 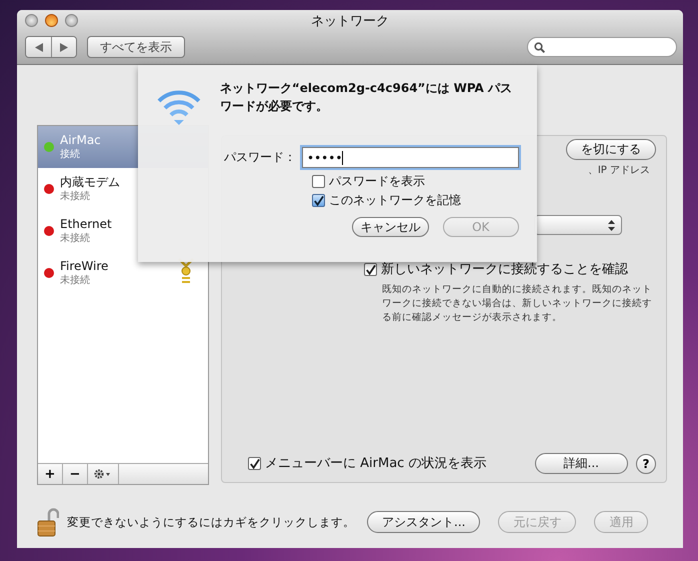 What do you see at coordinates (646, 464) in the screenshot?
I see `help-button: ?` at bounding box center [646, 464].